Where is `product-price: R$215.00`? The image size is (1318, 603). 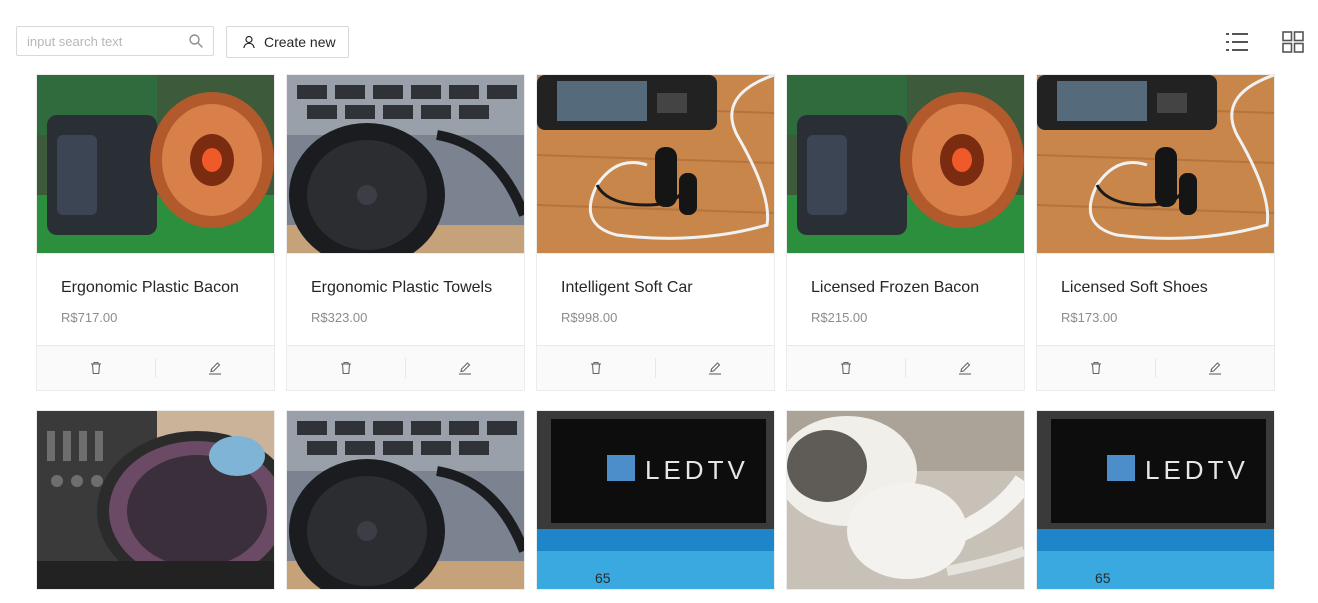
product-price: R$215.00 is located at coordinates (839, 317).